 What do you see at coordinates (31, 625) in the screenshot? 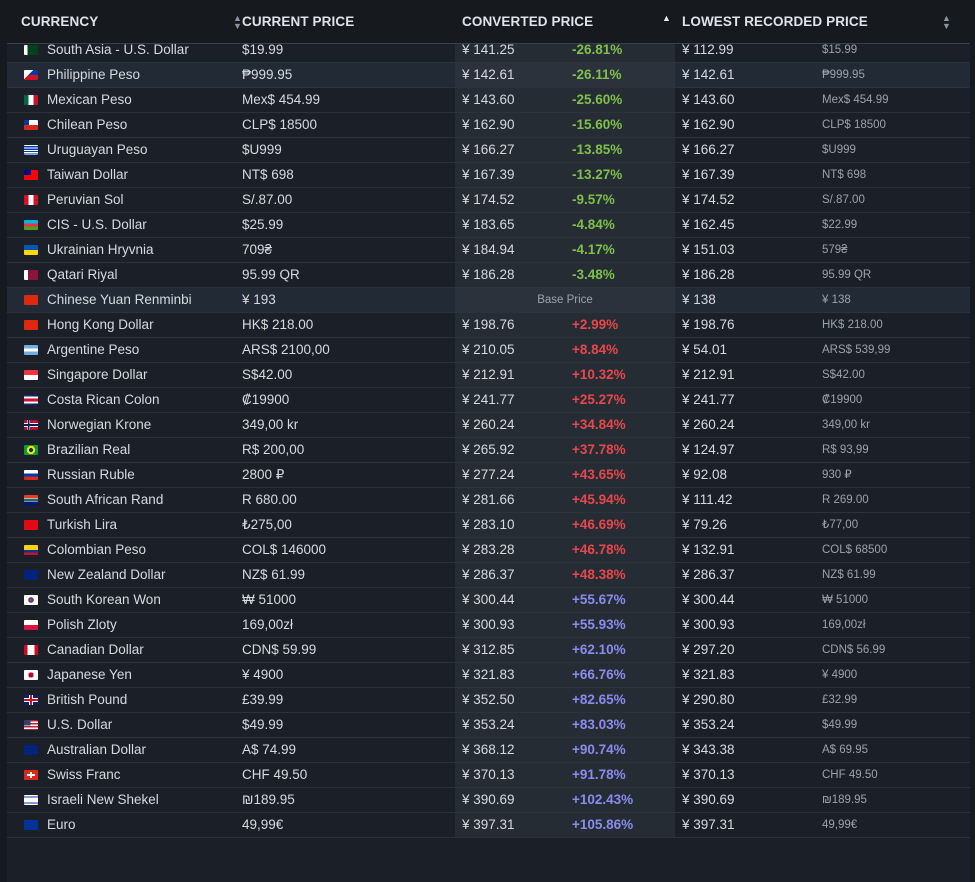
I see `pl-flag-icon` at bounding box center [31, 625].